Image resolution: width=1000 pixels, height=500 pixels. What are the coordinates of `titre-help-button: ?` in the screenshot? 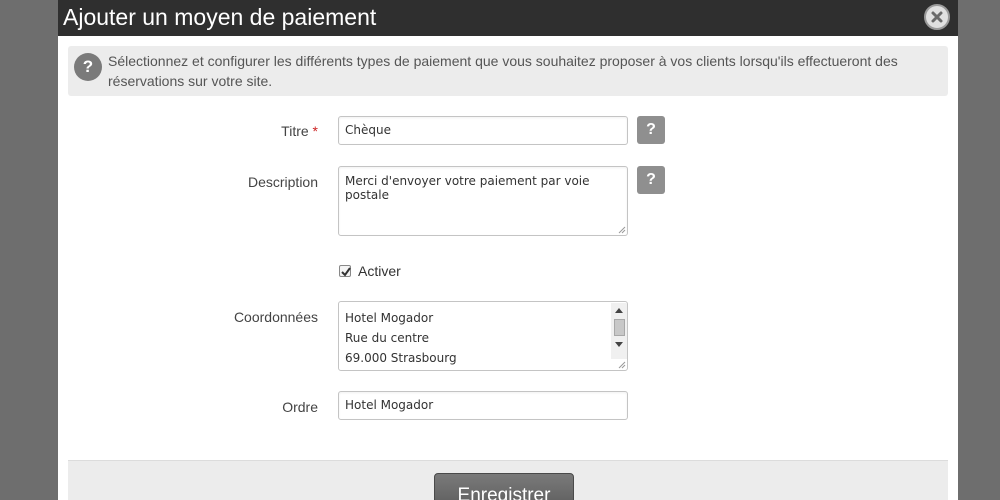 It's located at (651, 130).